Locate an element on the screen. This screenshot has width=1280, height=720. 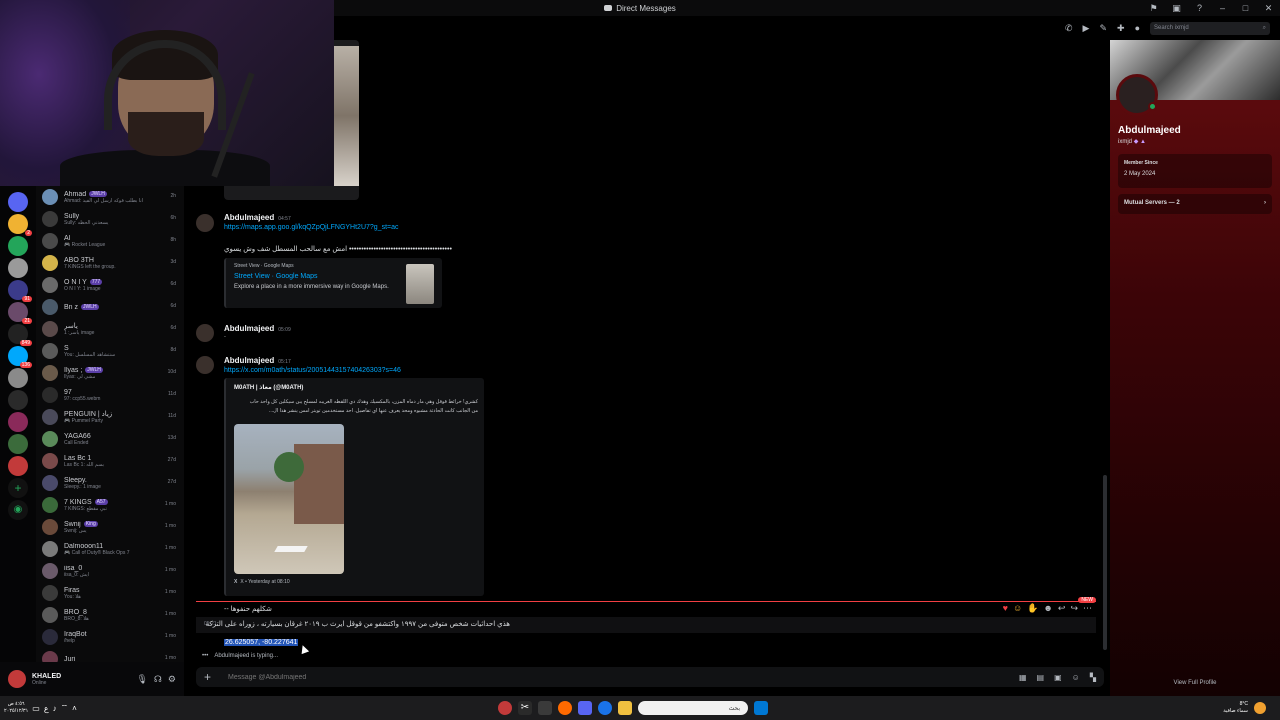
dm-item: Firas You: هلا 1 mo is located at coordinates (110, 593).